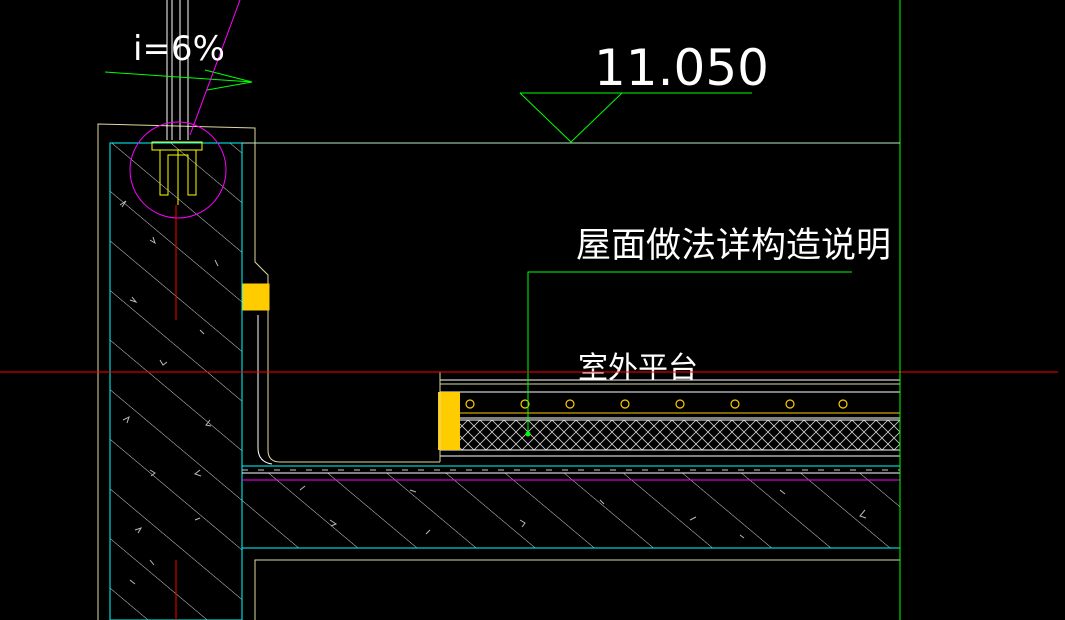 The height and width of the screenshot is (620, 1065). Describe the element at coordinates (577, 589) in the screenshot. I see `room-outline` at that location.